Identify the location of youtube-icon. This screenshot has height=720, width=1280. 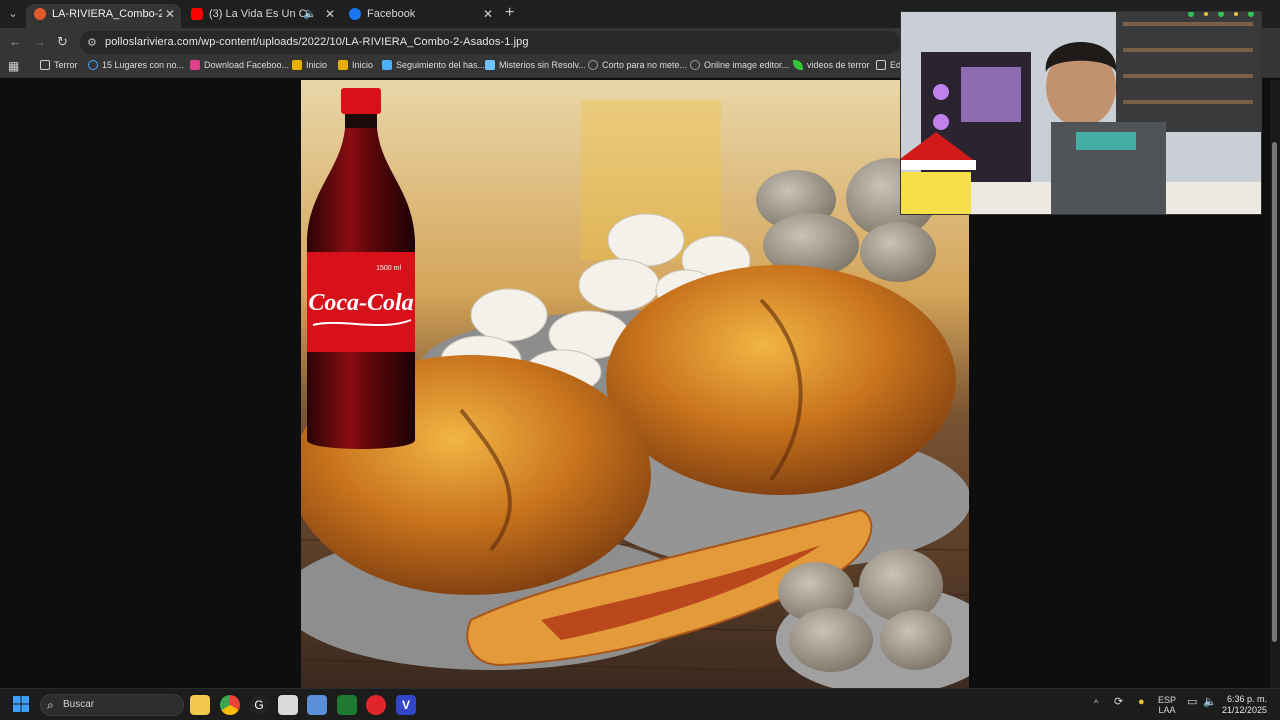
(197, 14).